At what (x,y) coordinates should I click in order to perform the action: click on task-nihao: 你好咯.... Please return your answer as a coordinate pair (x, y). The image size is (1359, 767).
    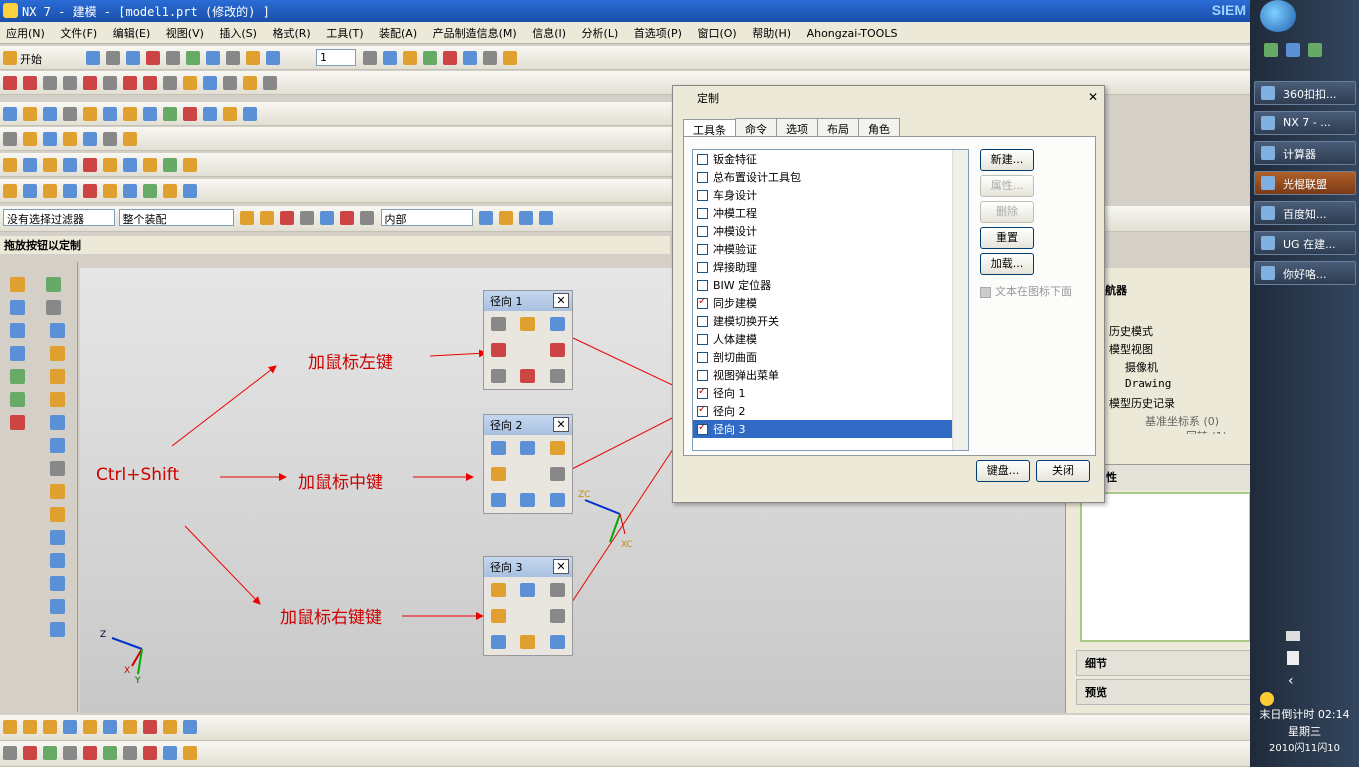
    Looking at the image, I should click on (1305, 273).